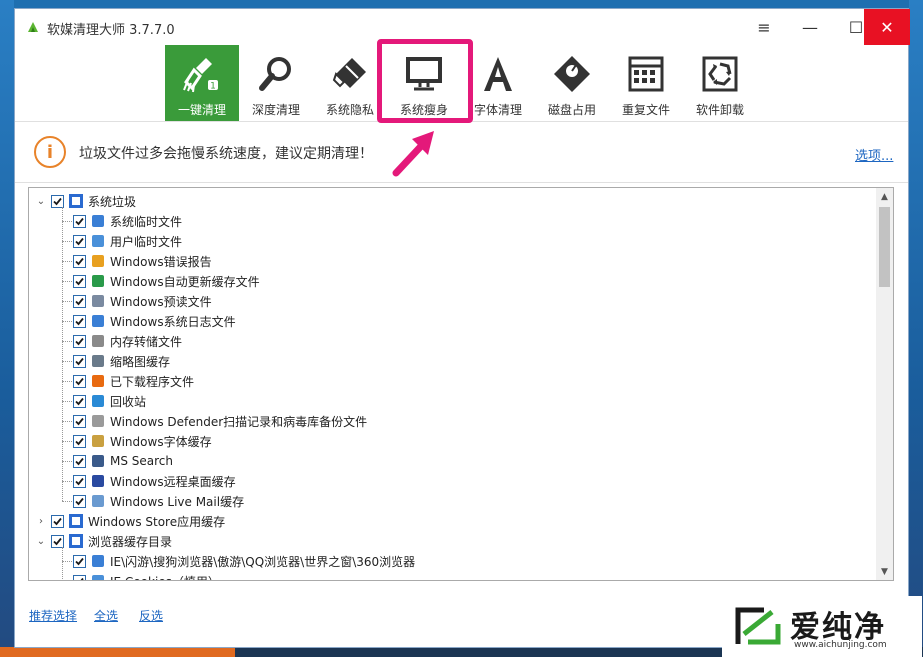 This screenshot has height=657, width=923. What do you see at coordinates (53, 615) in the screenshot?
I see `recommended-select-link: 推荐选择` at bounding box center [53, 615].